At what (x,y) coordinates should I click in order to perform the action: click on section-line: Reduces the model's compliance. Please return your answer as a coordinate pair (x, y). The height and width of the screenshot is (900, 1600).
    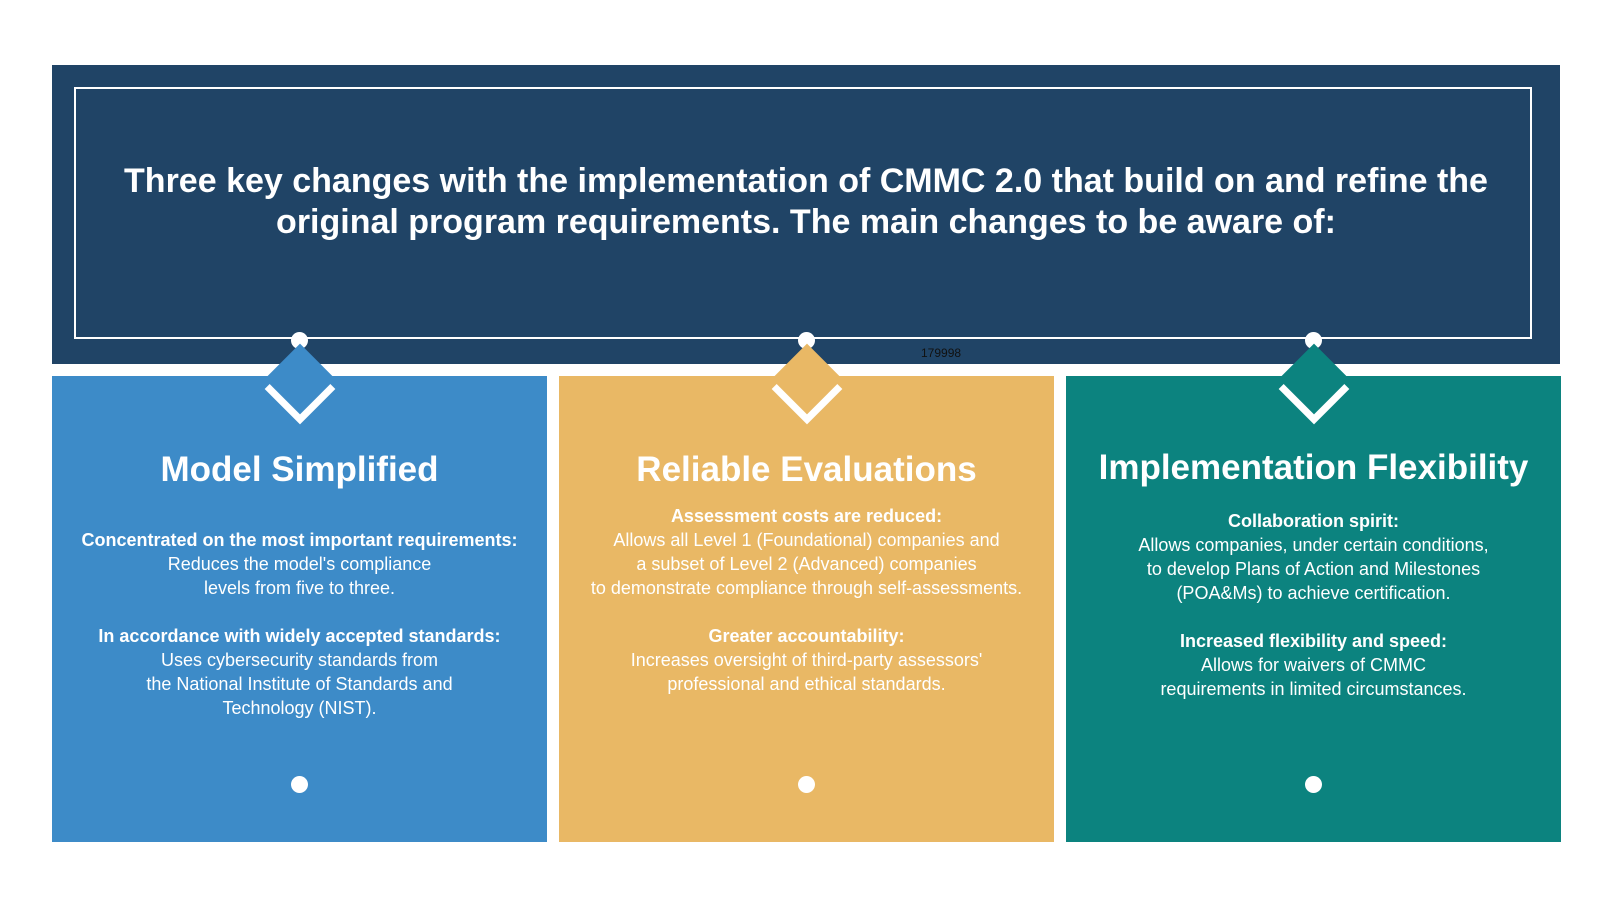
    Looking at the image, I should click on (299, 564).